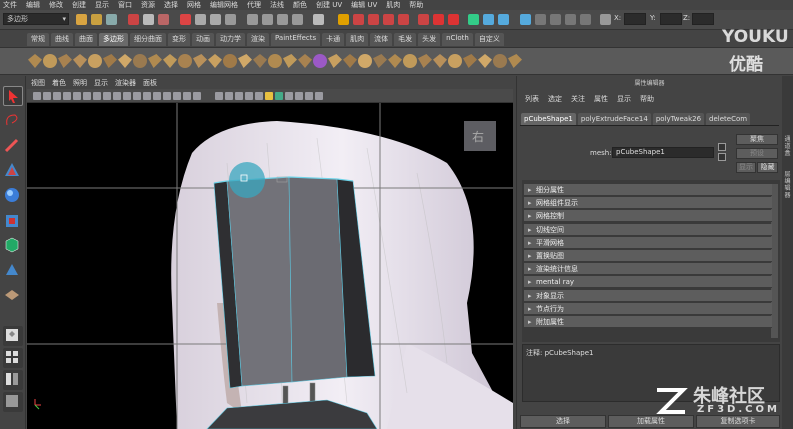 This screenshot has height=429, width=793. I want to click on menu-set-dropdown: 多边形, so click(36, 19).